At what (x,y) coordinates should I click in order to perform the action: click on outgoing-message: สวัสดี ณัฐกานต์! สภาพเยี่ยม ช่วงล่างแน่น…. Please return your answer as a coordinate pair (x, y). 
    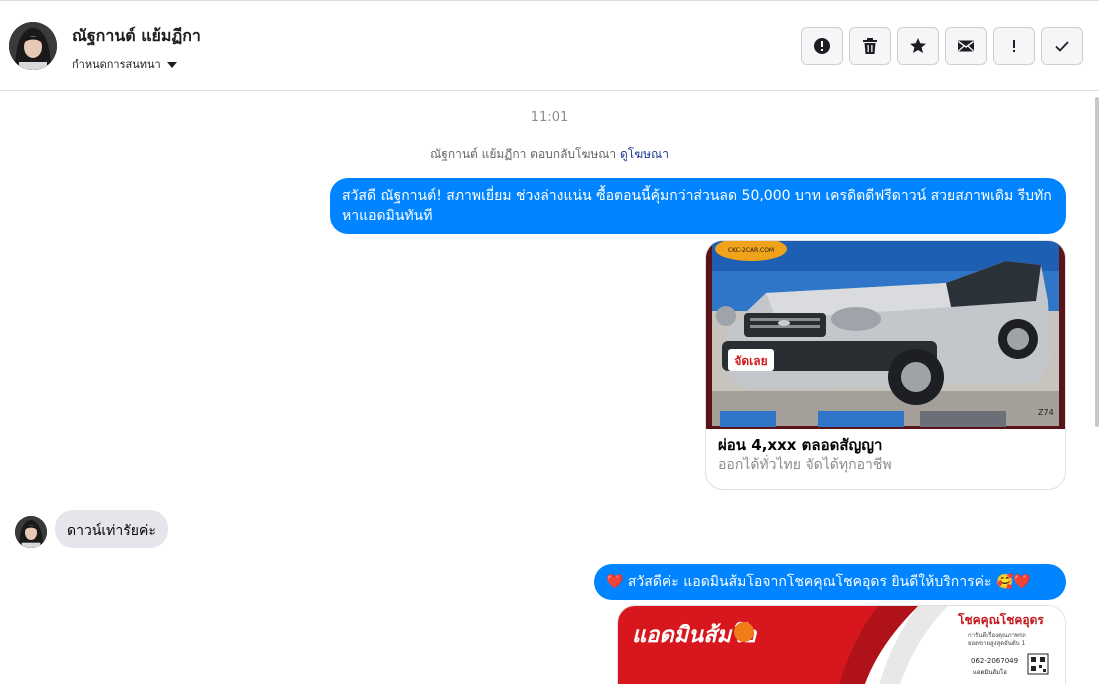
    Looking at the image, I should click on (698, 206).